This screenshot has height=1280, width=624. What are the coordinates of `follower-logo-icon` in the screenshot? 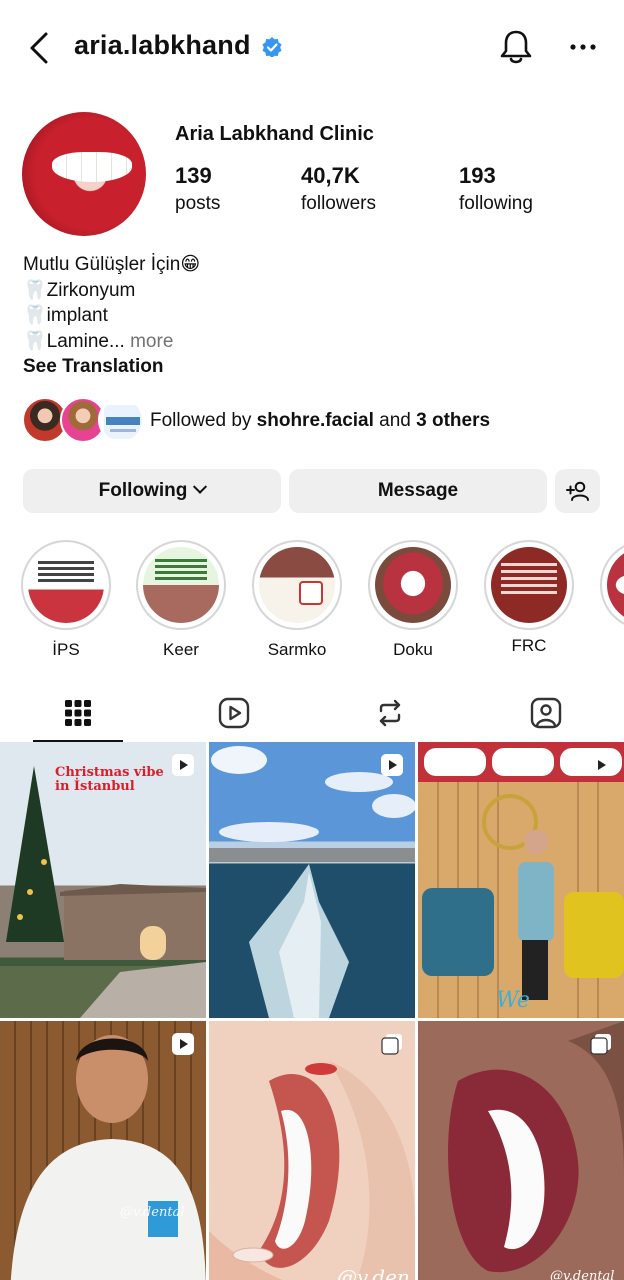 It's located at (123, 422).